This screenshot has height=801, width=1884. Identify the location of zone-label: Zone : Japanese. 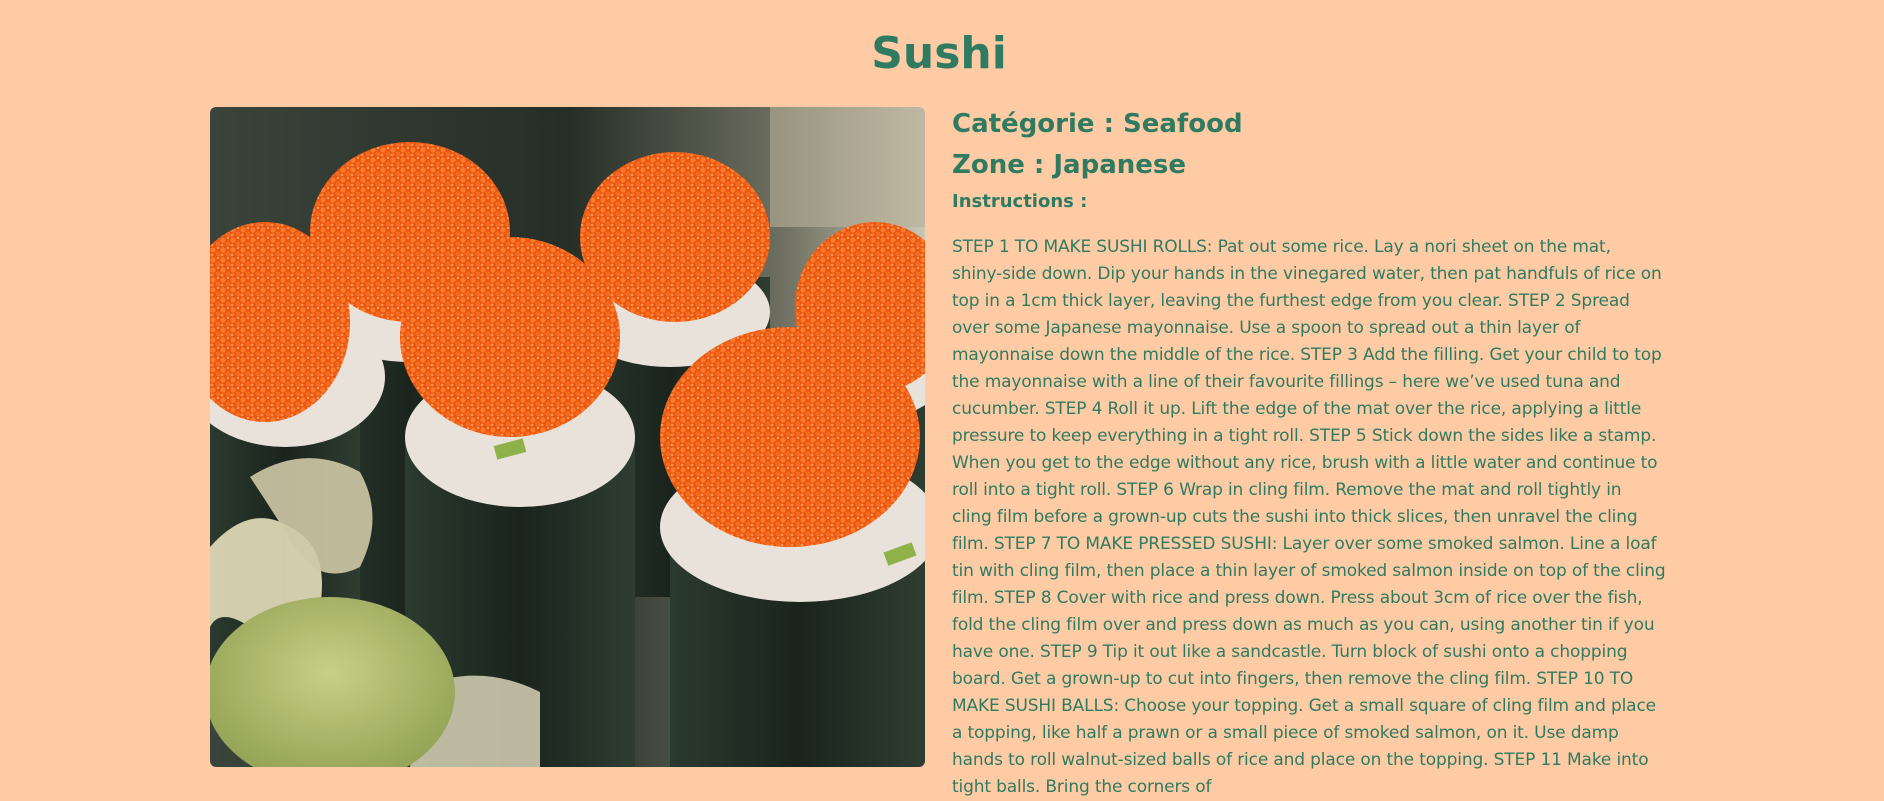
(1069, 165).